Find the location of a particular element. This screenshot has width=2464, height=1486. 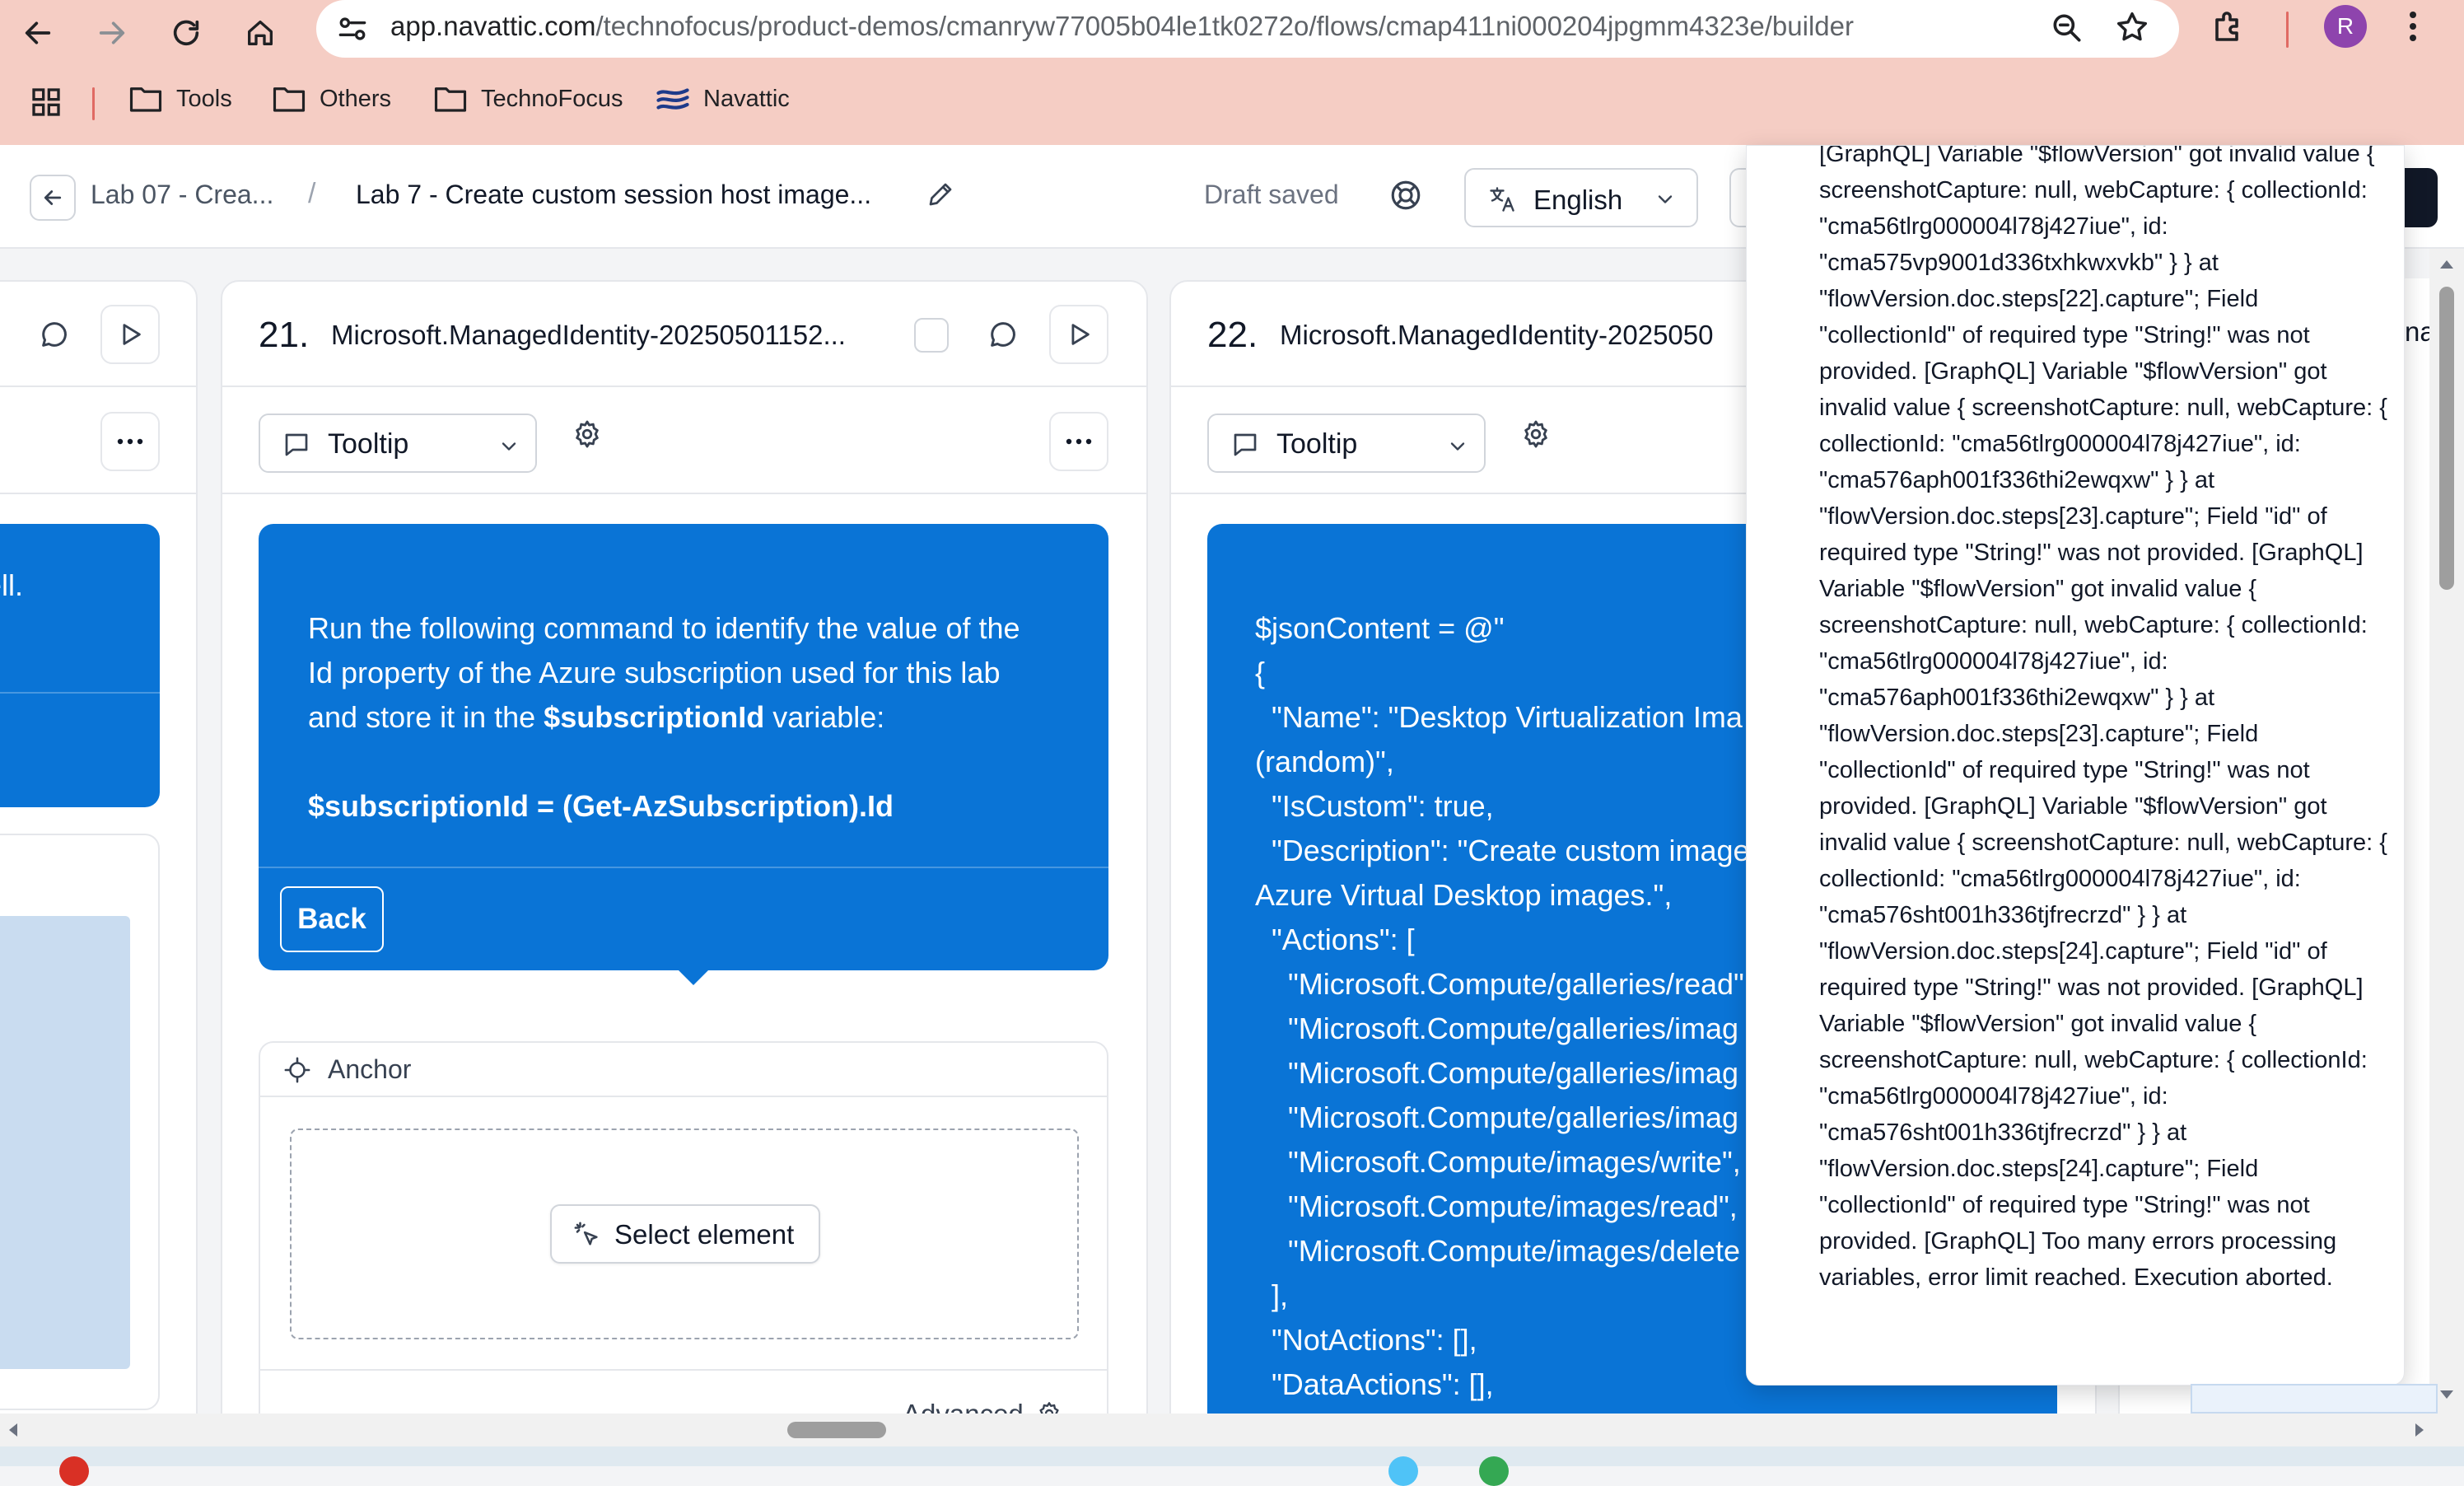

bookmark-tools: Tools is located at coordinates (180, 99).